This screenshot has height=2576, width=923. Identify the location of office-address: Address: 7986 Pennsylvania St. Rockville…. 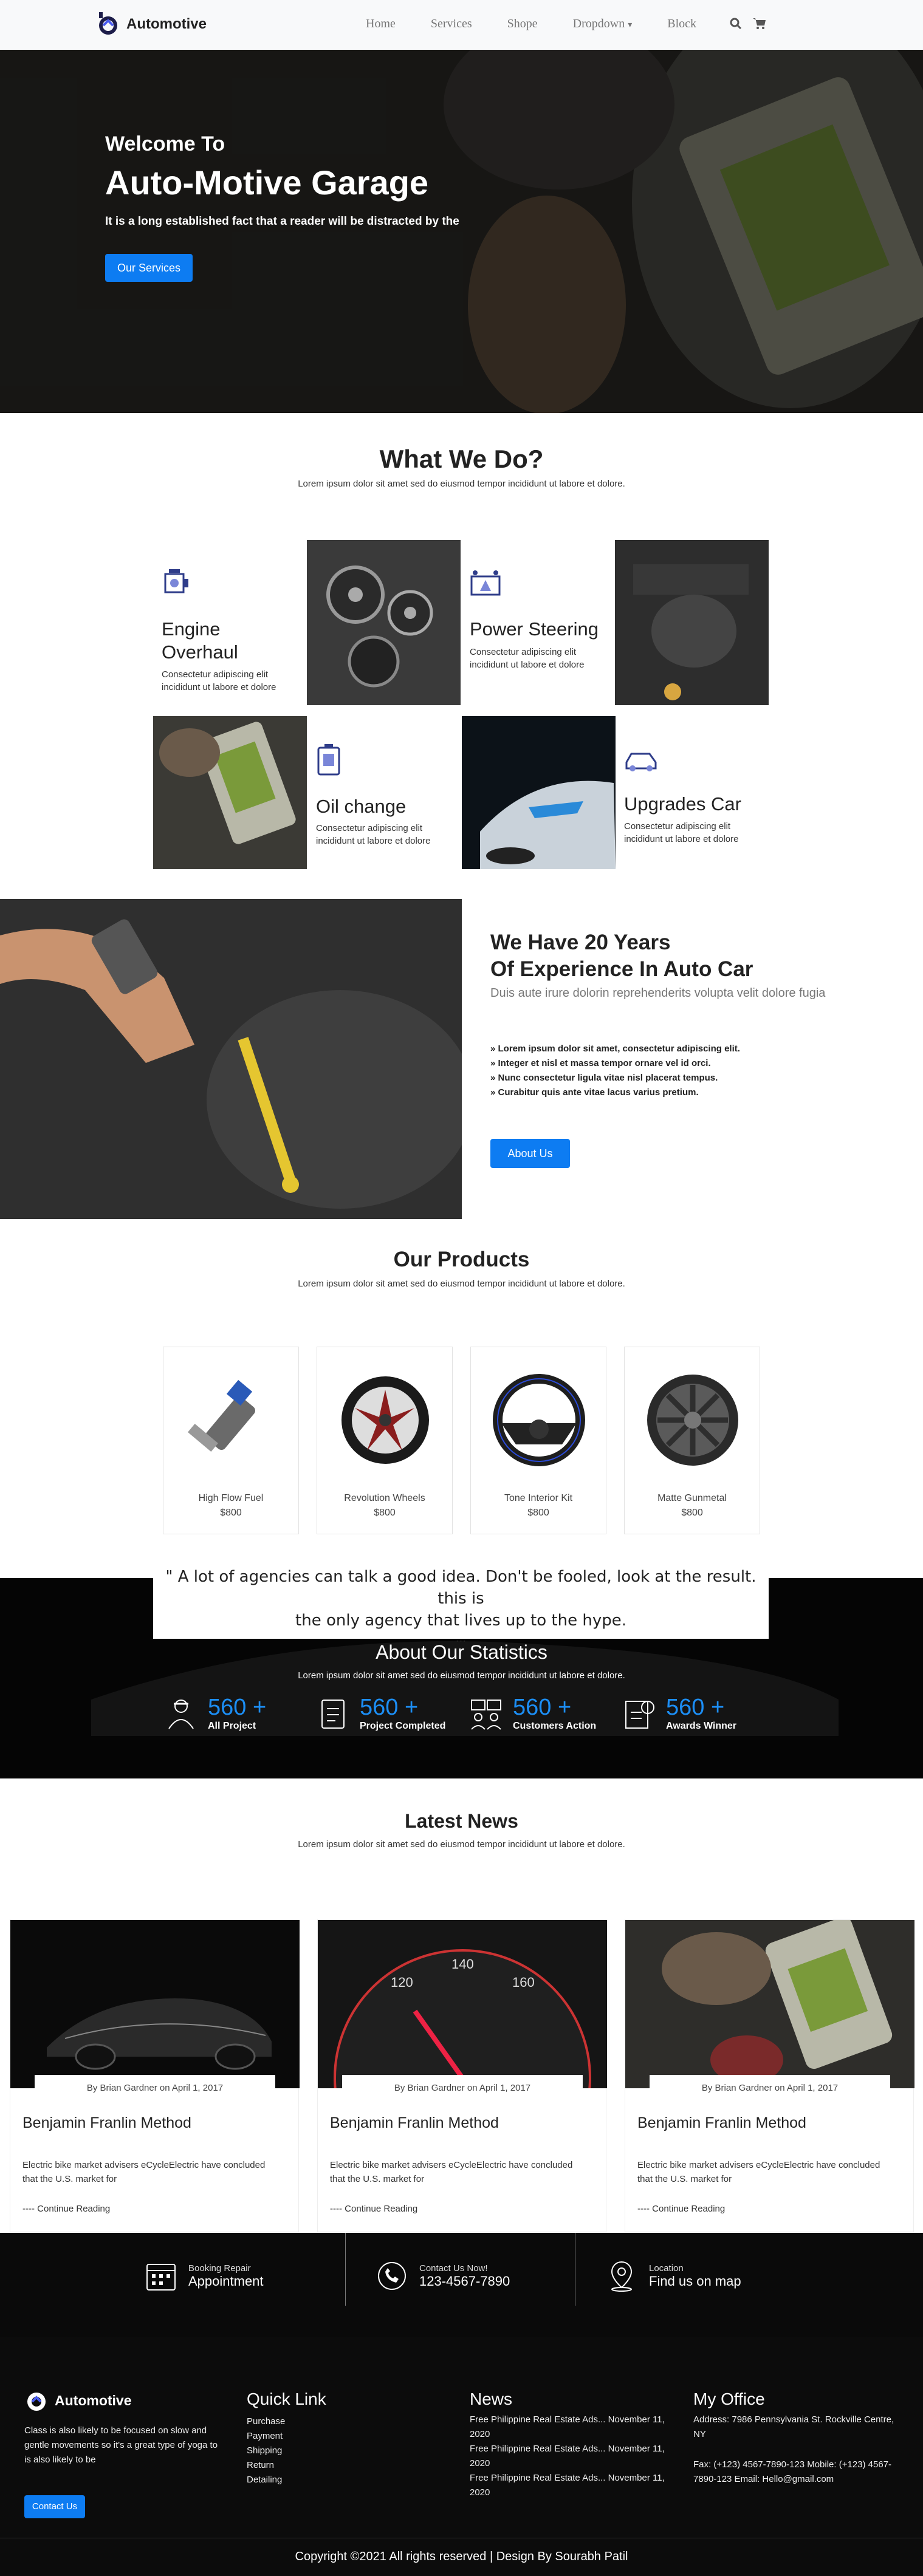
(794, 2426).